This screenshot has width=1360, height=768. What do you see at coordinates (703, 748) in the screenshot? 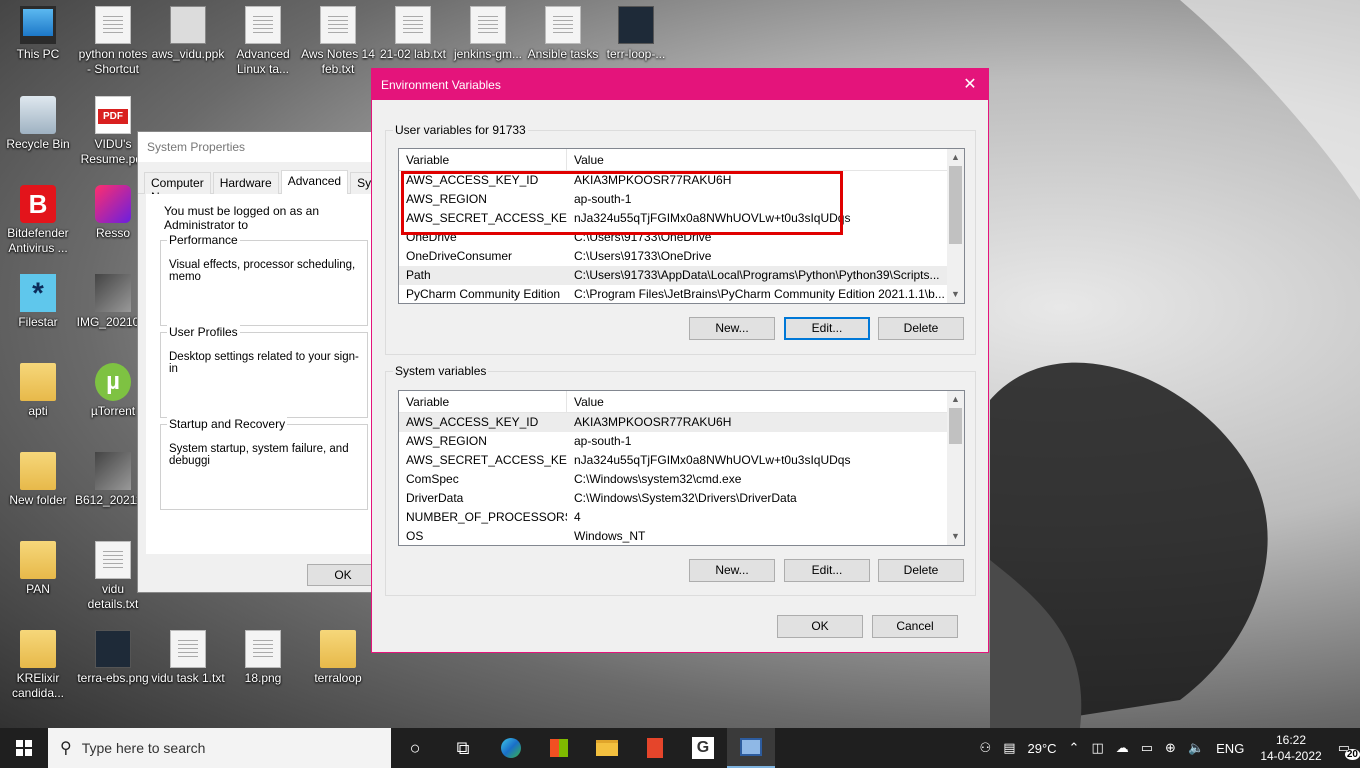
I see `chrome-icon: G` at bounding box center [703, 748].